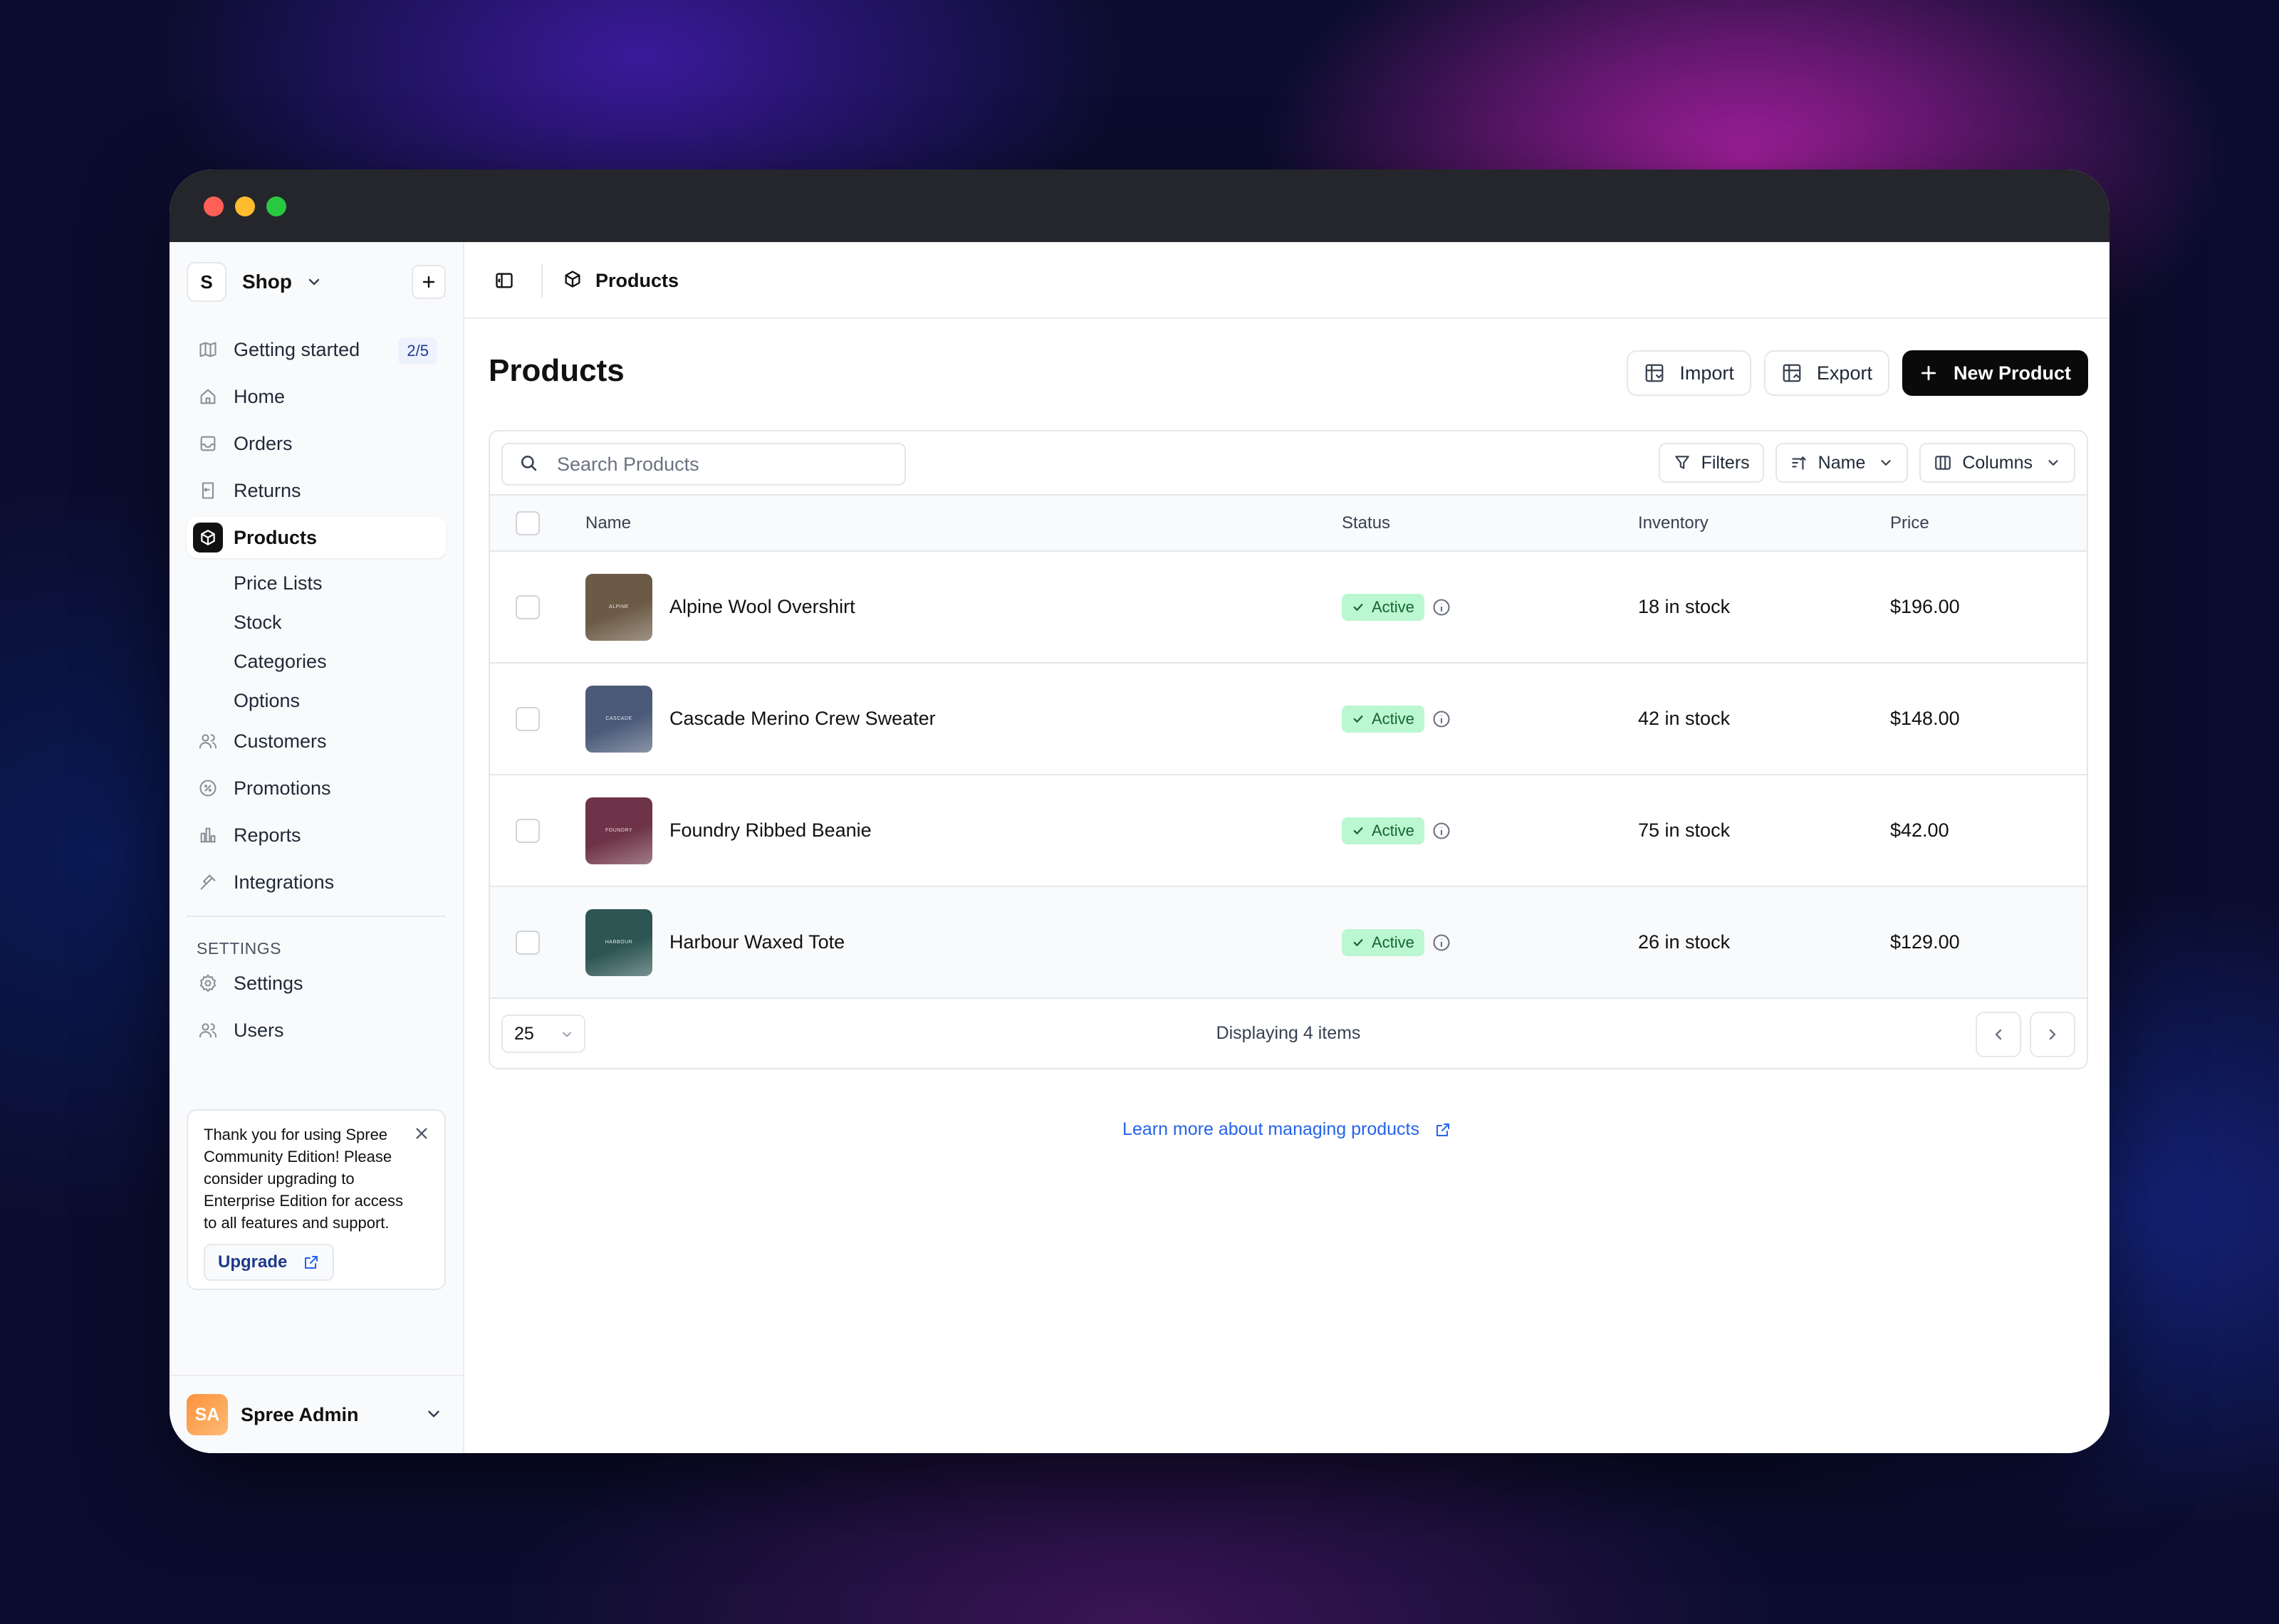 Image resolution: width=2279 pixels, height=1624 pixels. What do you see at coordinates (802, 719) in the screenshot?
I see `product-name-link: Cascade Merino Crew Sweater` at bounding box center [802, 719].